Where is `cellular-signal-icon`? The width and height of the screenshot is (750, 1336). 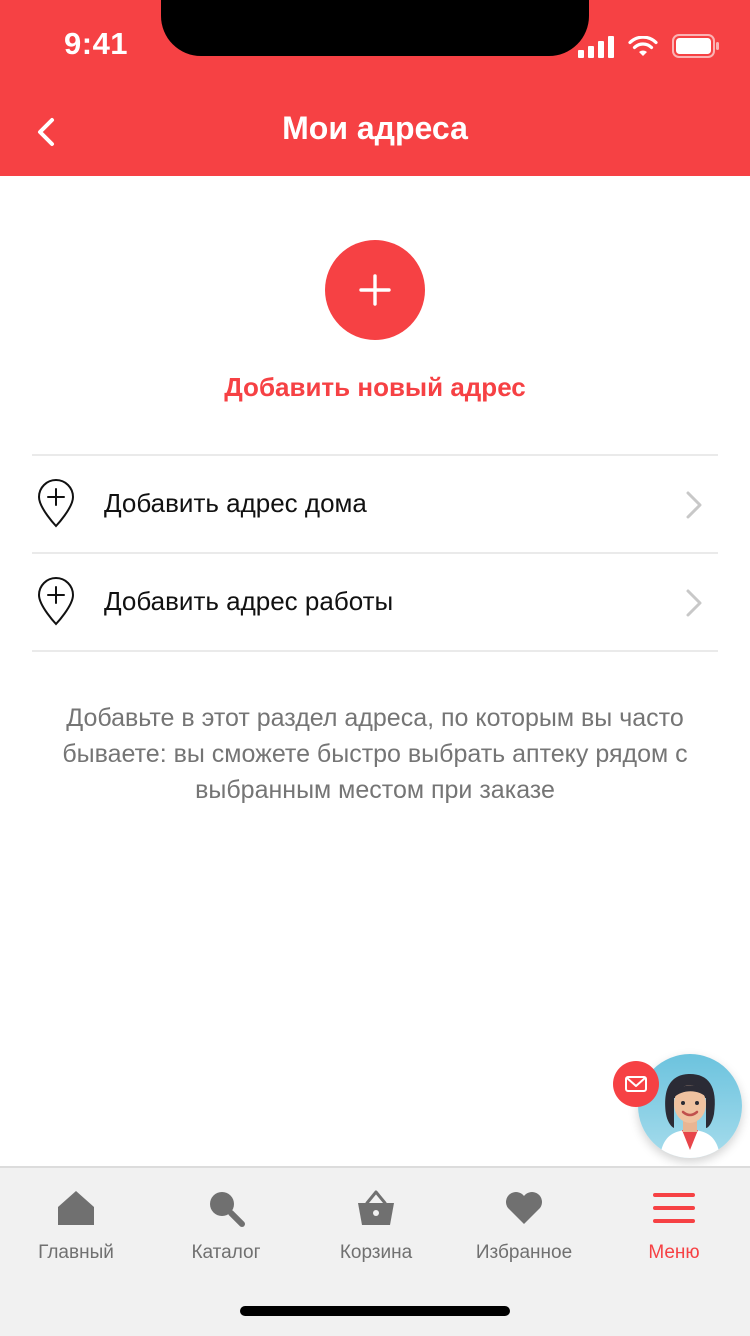
cellular-signal-icon is located at coordinates (596, 47).